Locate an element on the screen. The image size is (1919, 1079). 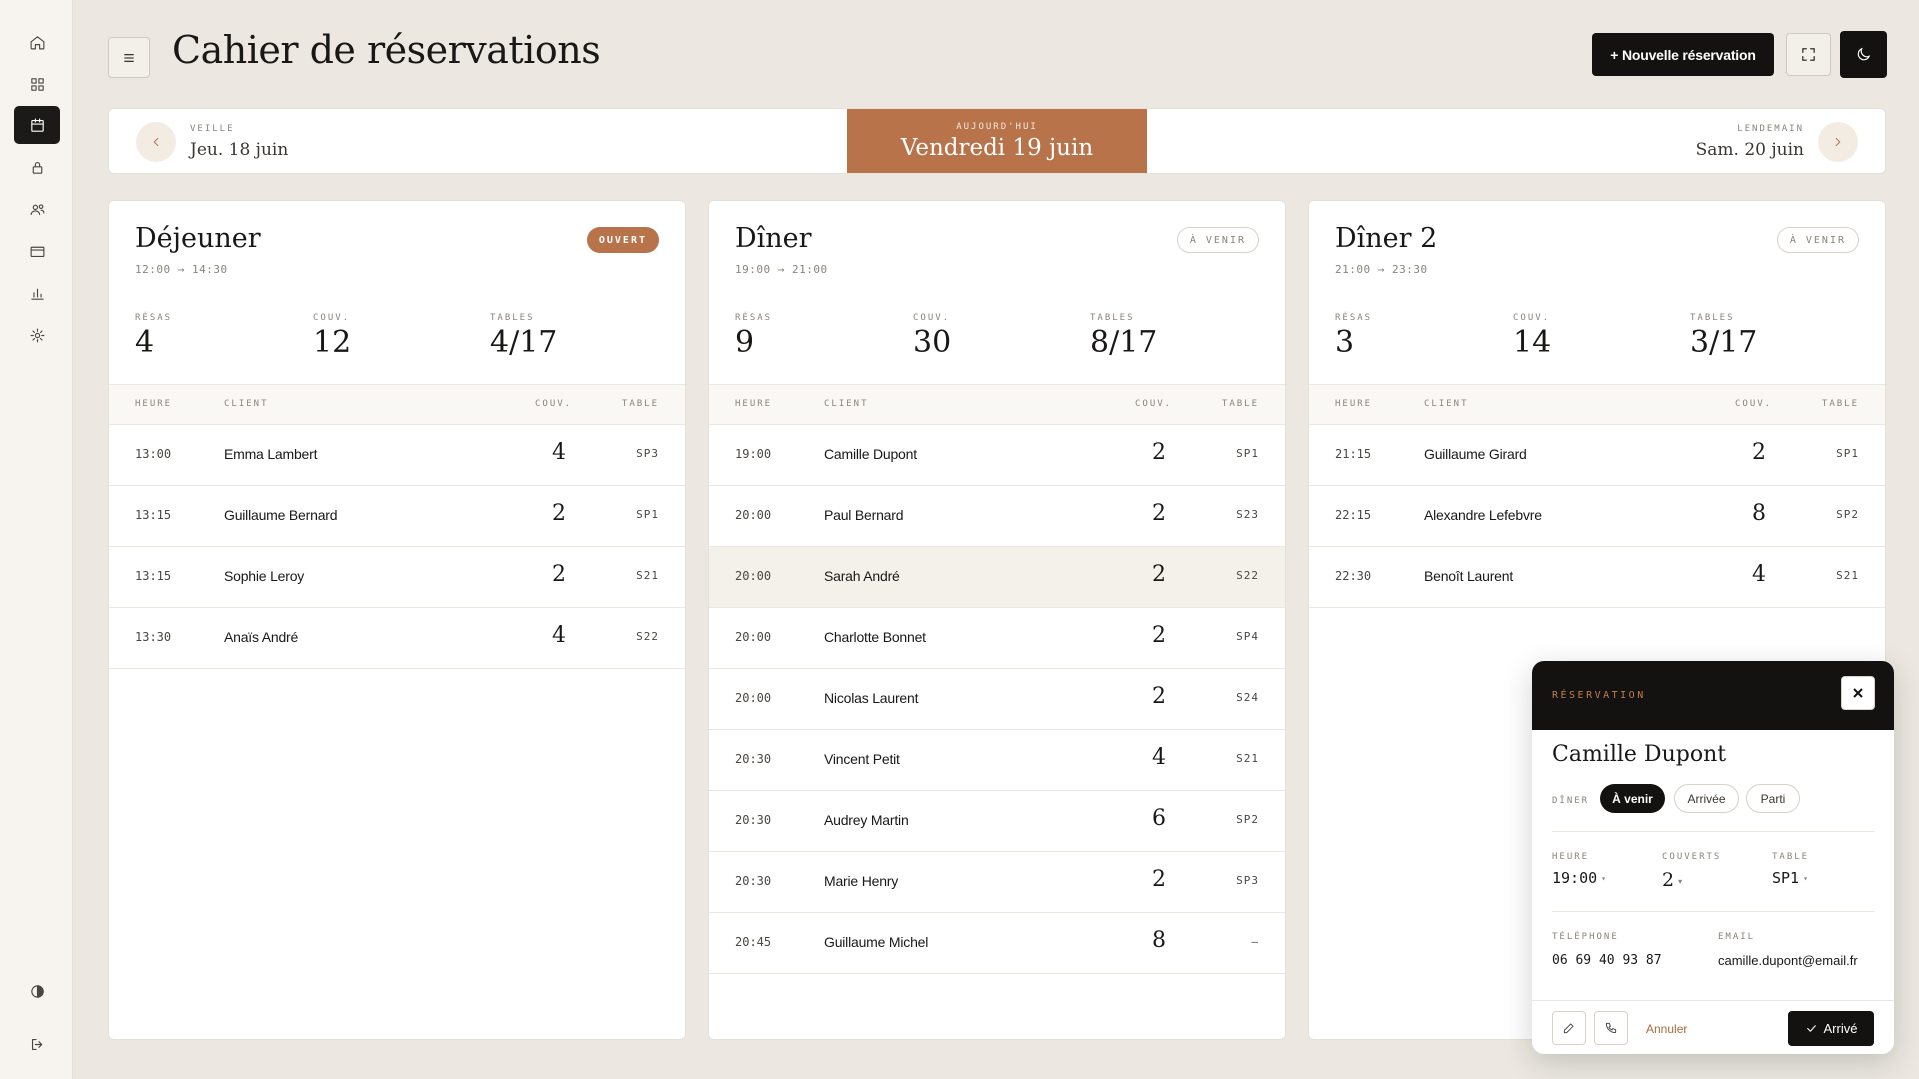
row-client: Paul Bernard is located at coordinates (864, 515).